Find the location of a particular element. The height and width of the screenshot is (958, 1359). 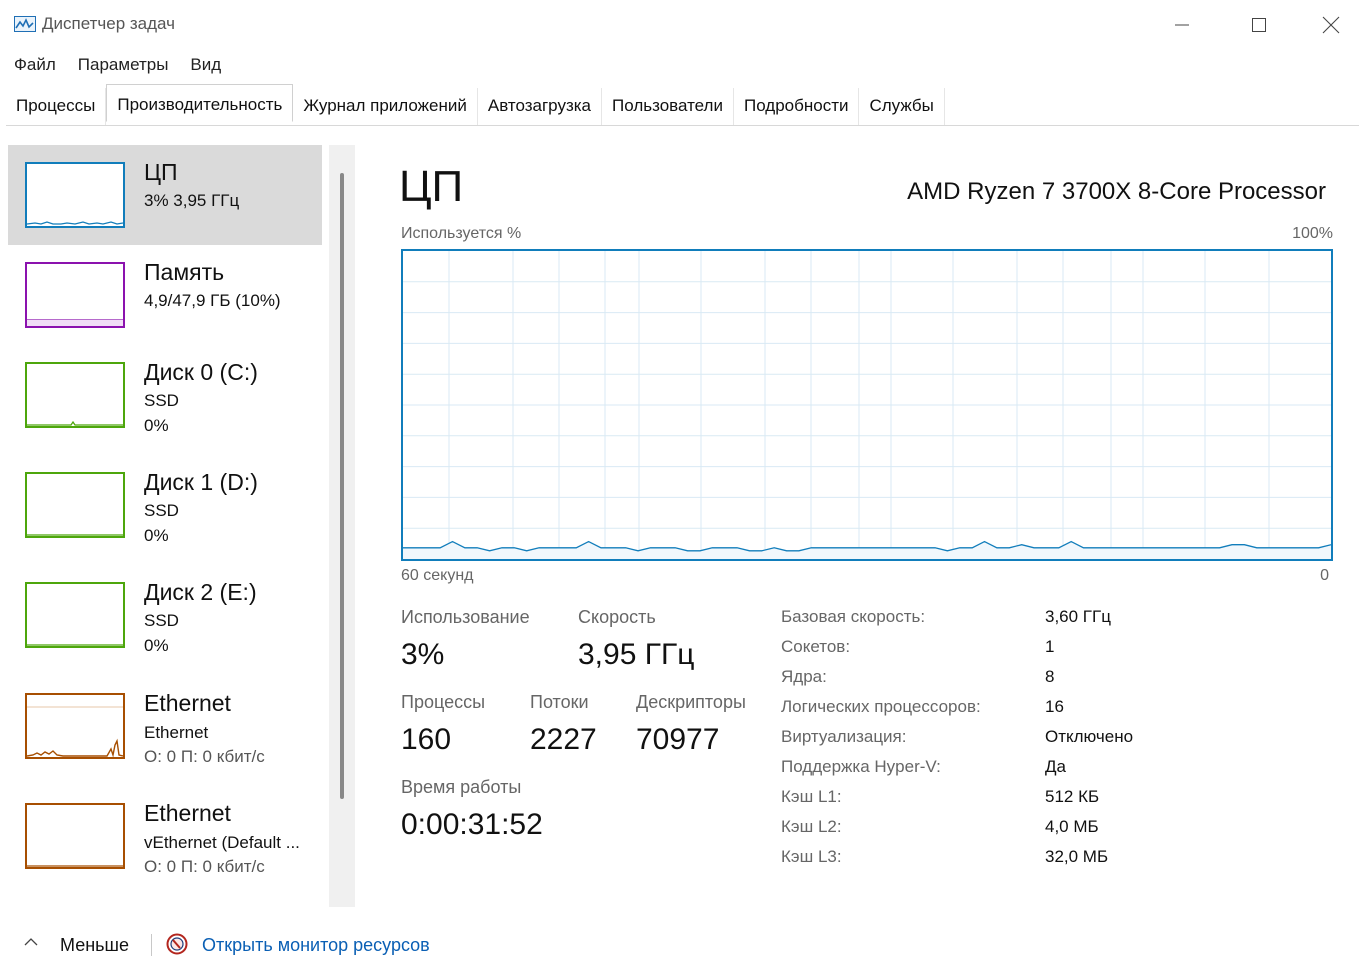

resource-item-disk-2: Диск 2 (E:) SSD 0% is located at coordinates (165, 615).